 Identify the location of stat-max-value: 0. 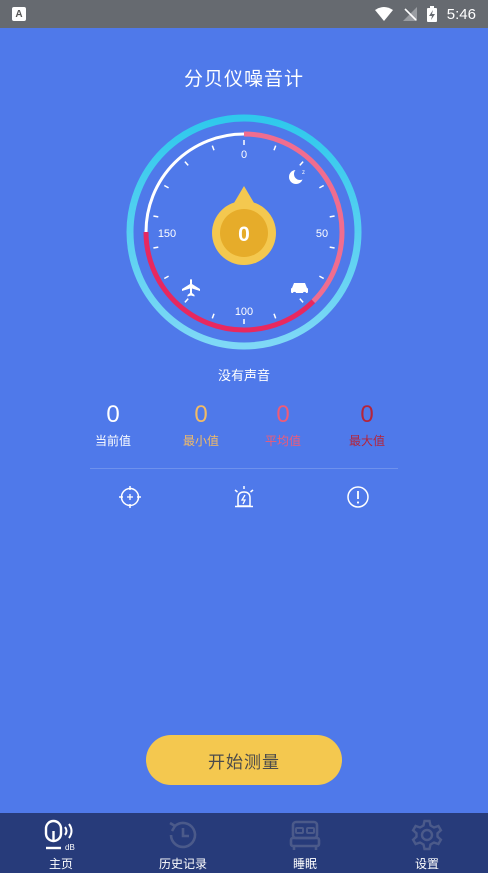
(367, 414).